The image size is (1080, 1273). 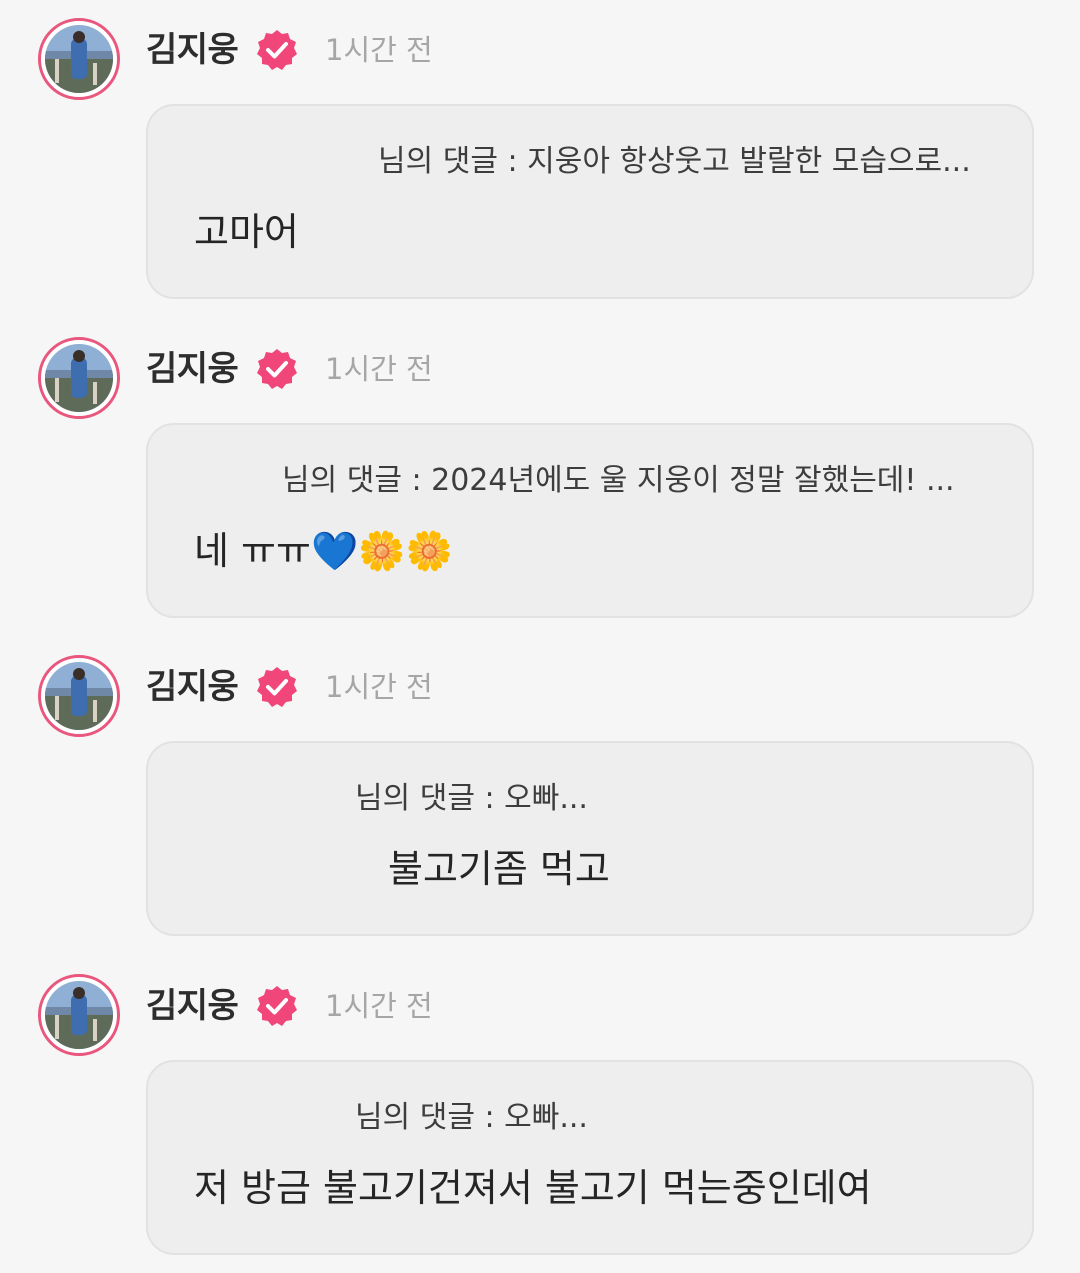 I want to click on reply-text: 저 방금 불고기건져서 불고기 먹는중인데여, so click(x=533, y=1188).